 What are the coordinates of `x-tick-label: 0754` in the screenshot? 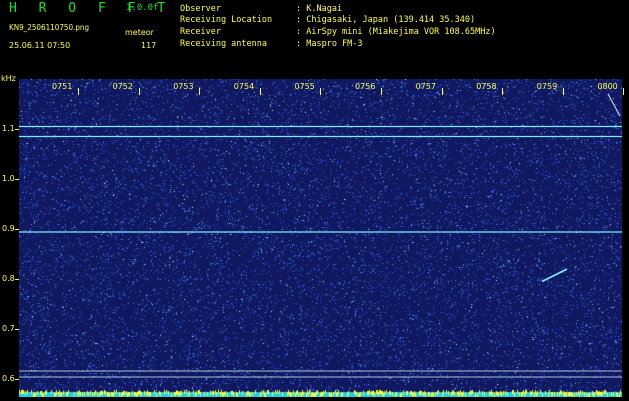 It's located at (244, 86).